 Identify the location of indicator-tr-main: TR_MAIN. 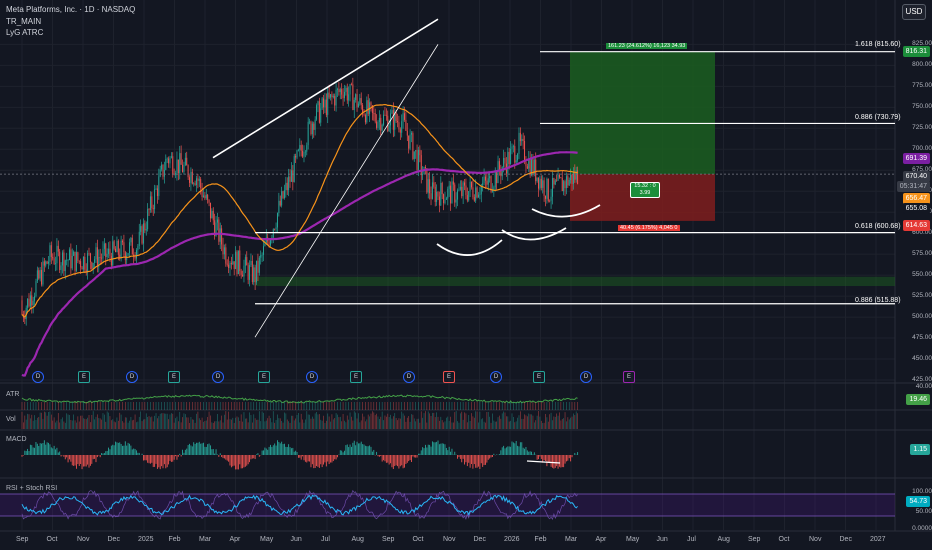
(23, 21).